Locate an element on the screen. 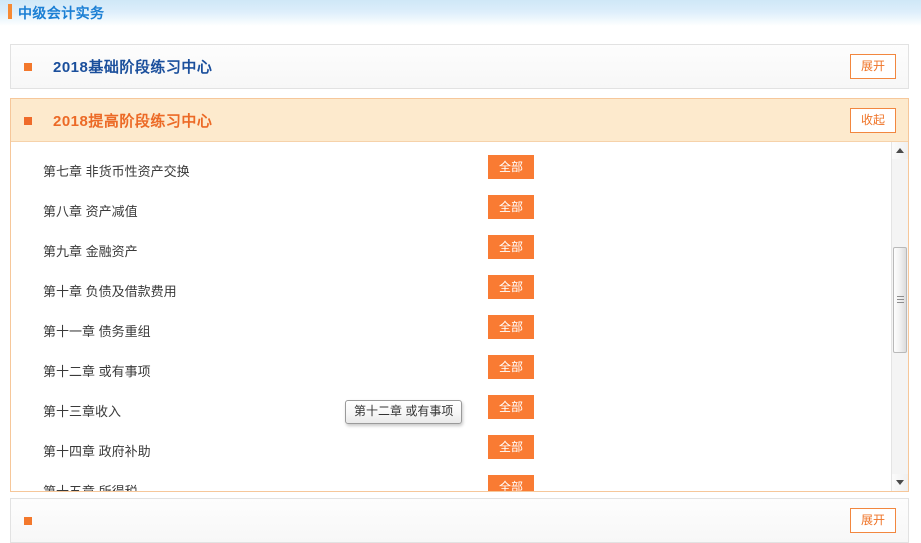 Image resolution: width=921 pixels, height=543 pixels. chapter-name: 第十二章 或有事项 is located at coordinates (97, 371).